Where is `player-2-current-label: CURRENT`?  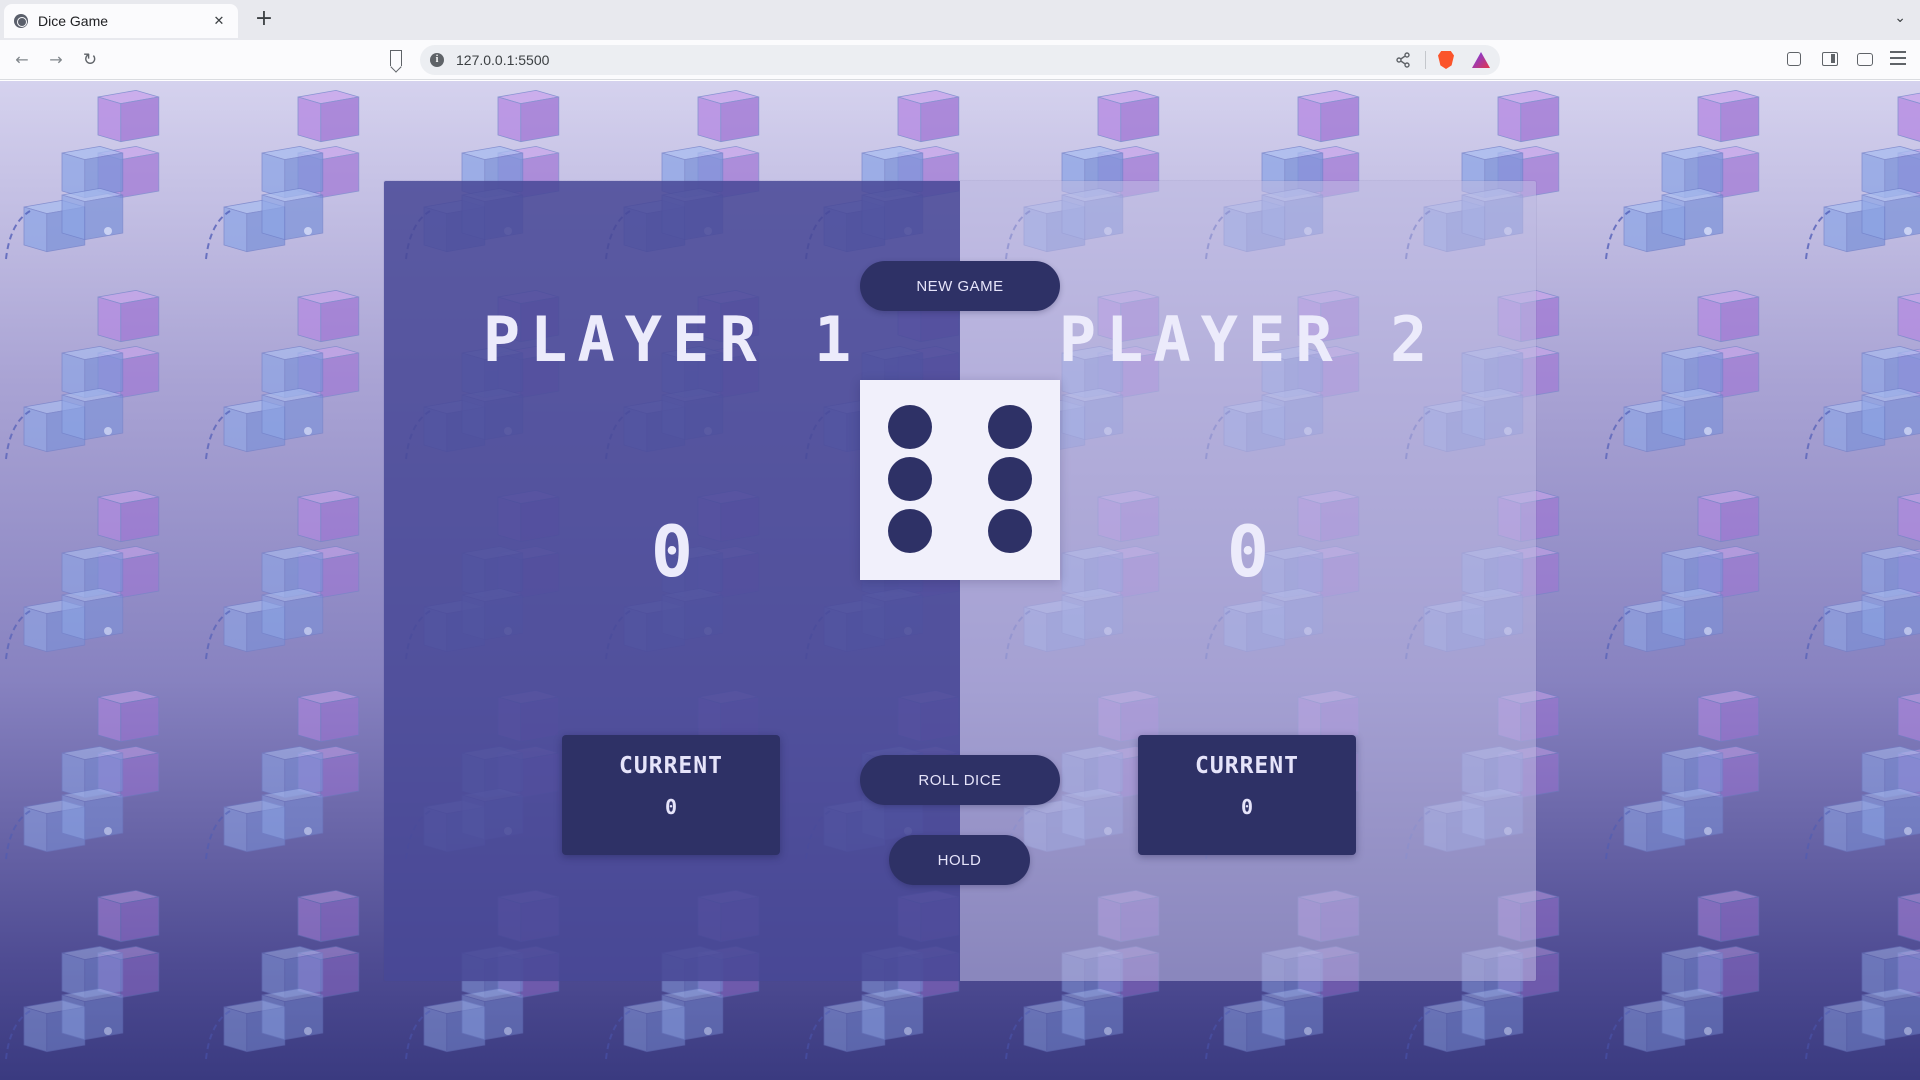
player-2-current-label: CURRENT is located at coordinates (1247, 766).